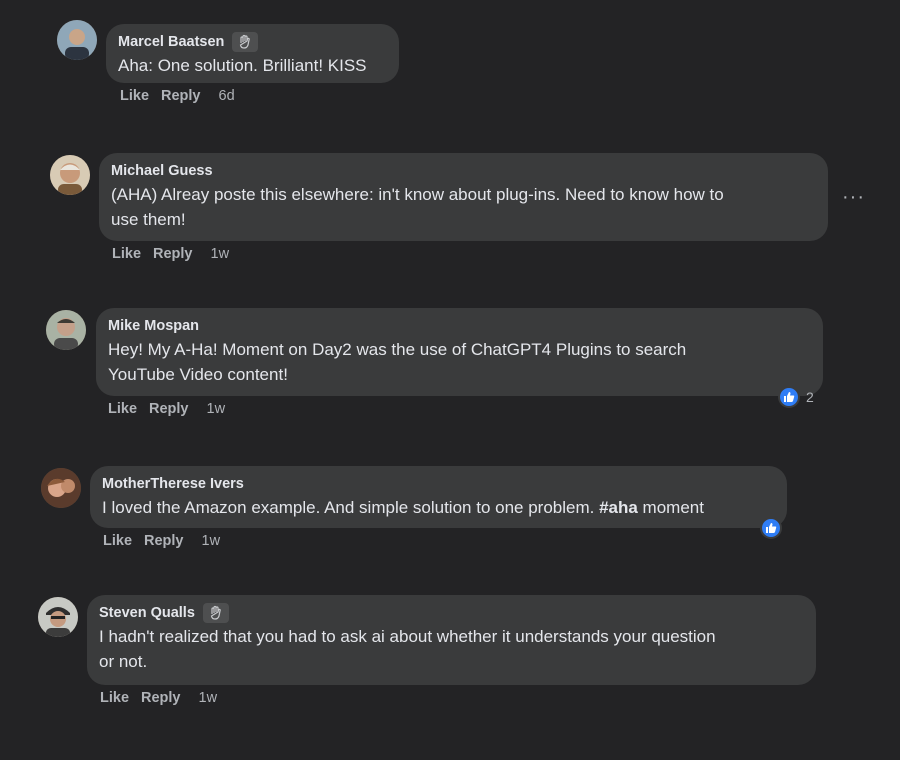 The image size is (900, 760). Describe the element at coordinates (618, 507) in the screenshot. I see `hashtag-link: #aha` at that location.